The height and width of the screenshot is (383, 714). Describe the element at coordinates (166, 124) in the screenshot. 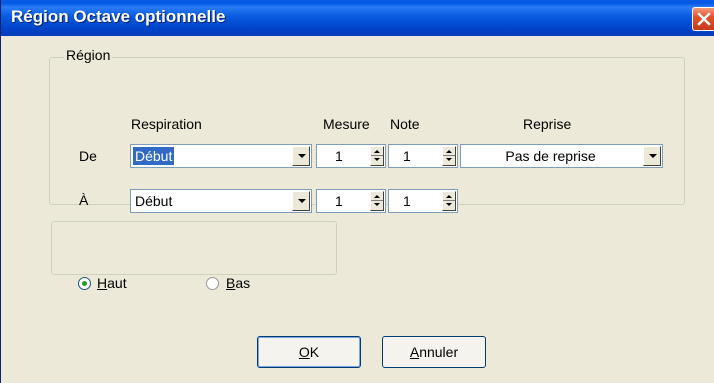

I see `header-respiration: Respiration` at that location.